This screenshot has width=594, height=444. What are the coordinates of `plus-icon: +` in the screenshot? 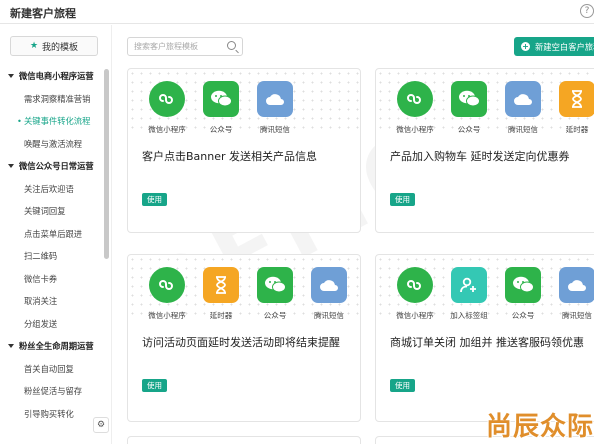 It's located at (525, 46).